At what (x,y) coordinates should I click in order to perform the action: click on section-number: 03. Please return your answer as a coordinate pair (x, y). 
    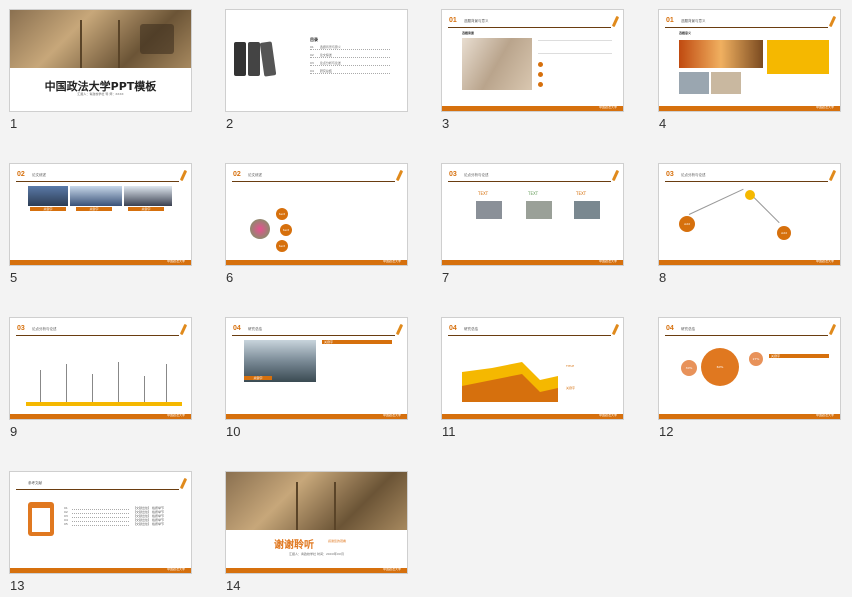
    Looking at the image, I should click on (453, 174).